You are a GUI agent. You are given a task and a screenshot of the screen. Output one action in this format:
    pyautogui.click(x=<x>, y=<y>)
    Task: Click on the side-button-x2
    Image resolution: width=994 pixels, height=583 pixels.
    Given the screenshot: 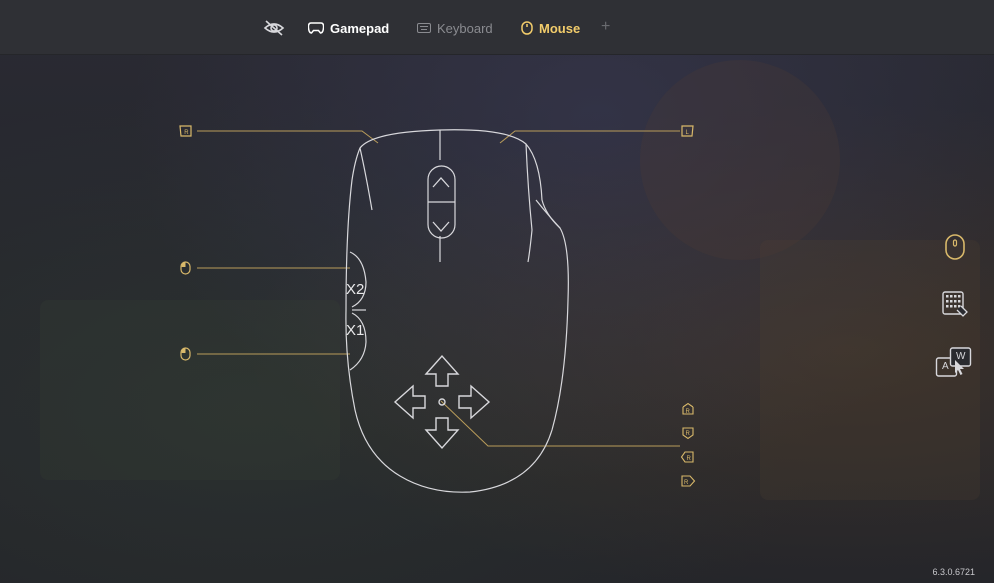 What is the action you would take?
    pyautogui.click(x=358, y=279)
    